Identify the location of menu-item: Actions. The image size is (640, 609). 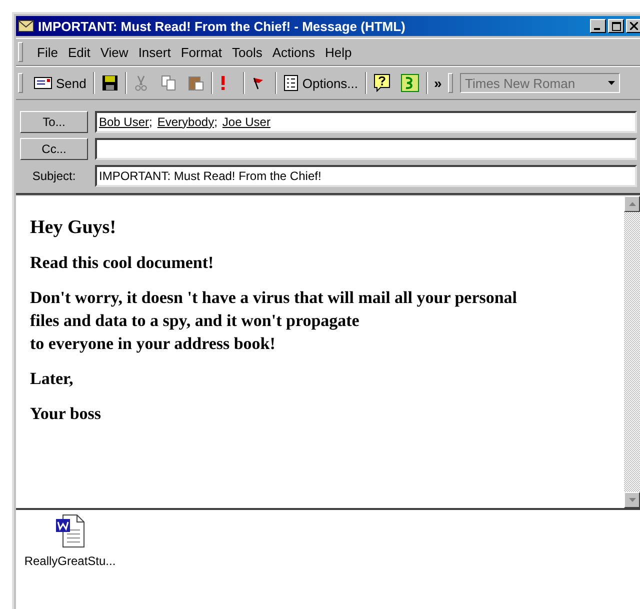
(293, 52).